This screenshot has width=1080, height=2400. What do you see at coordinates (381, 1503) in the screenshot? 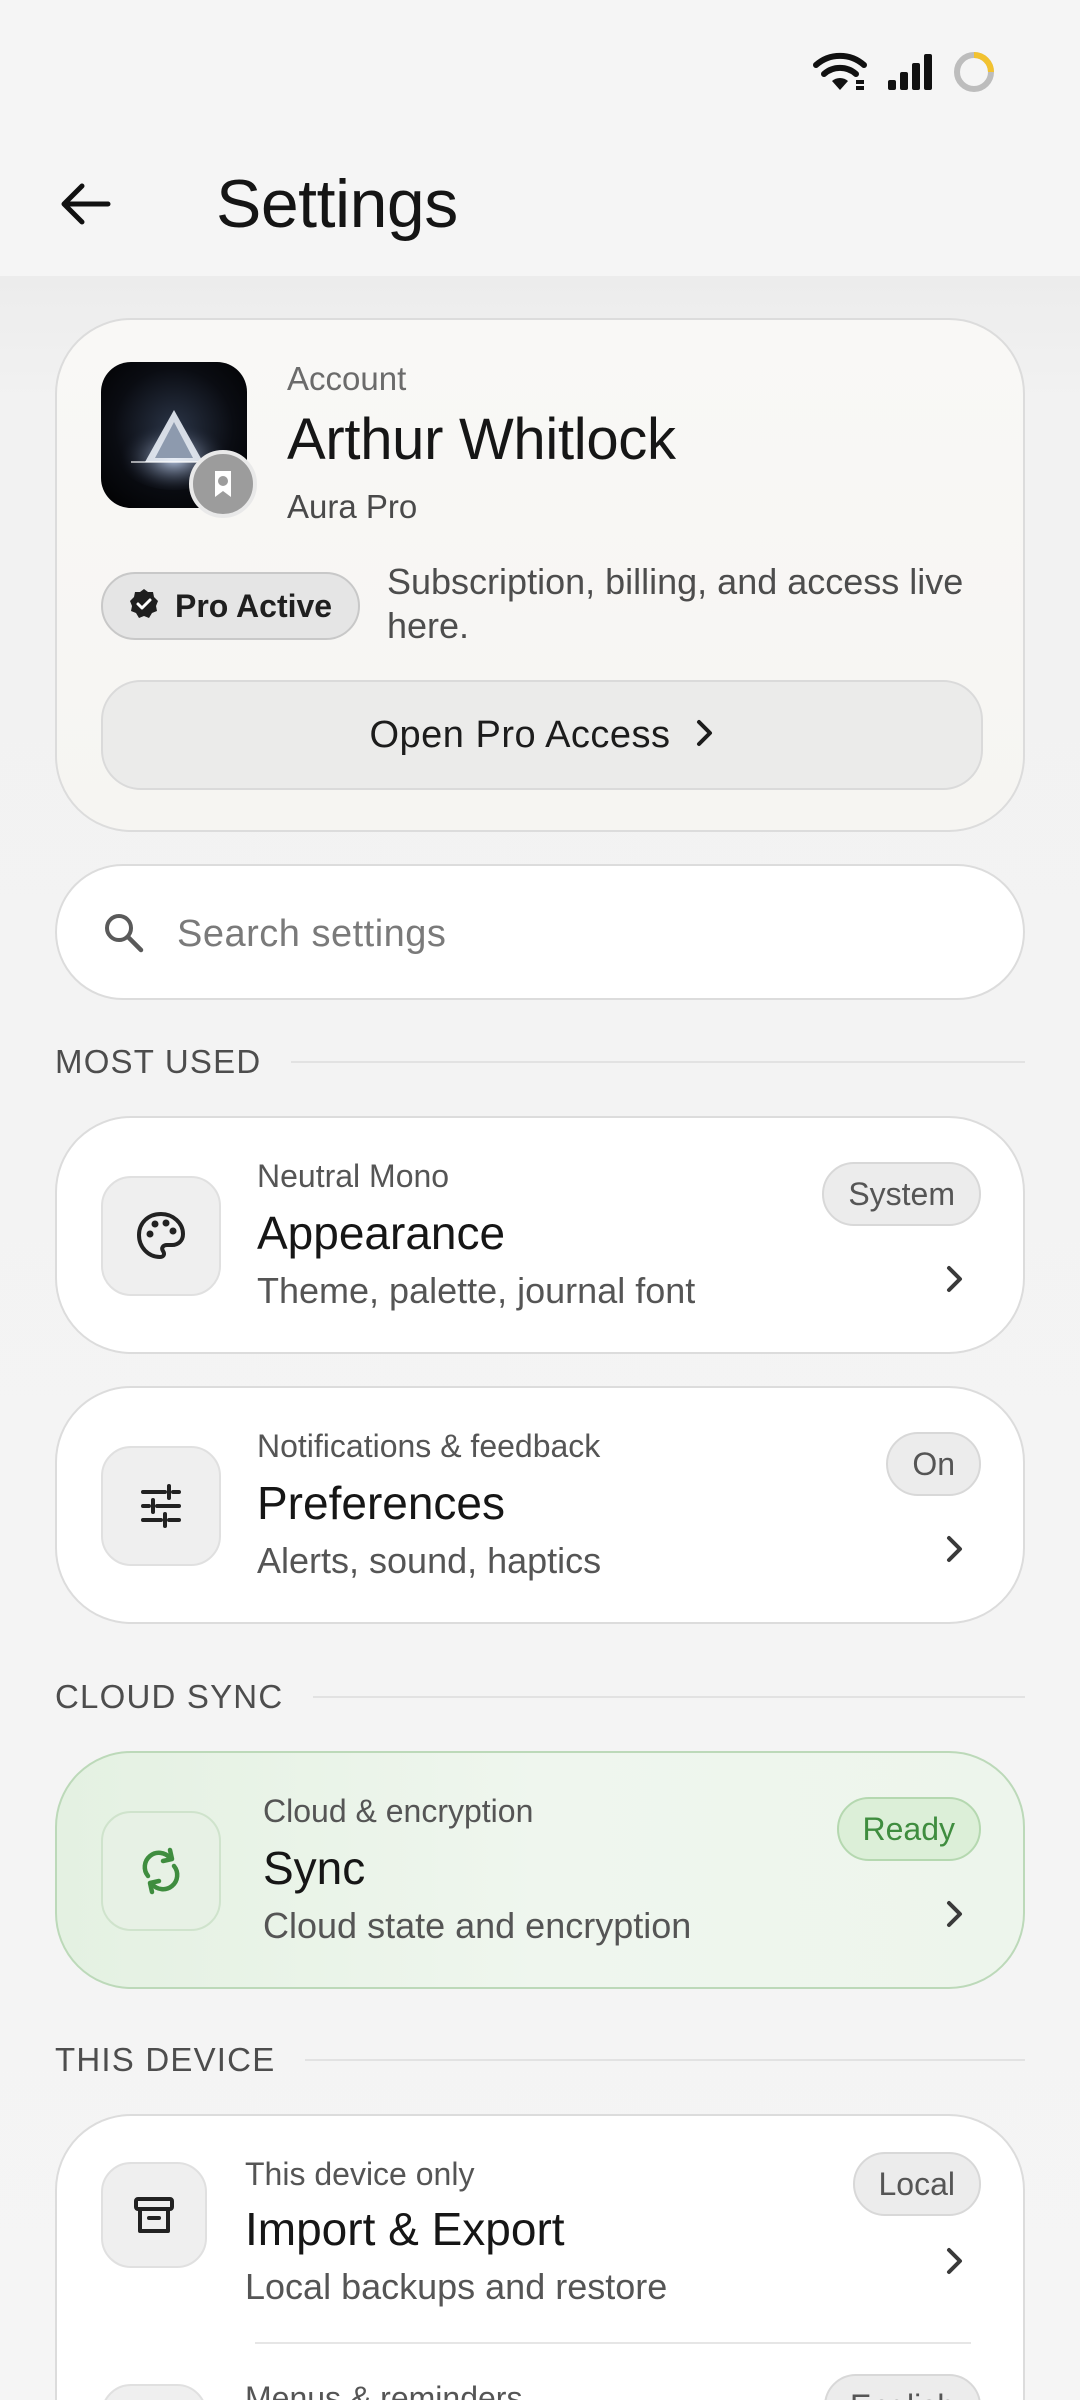
I see `card-title: Preferences` at bounding box center [381, 1503].